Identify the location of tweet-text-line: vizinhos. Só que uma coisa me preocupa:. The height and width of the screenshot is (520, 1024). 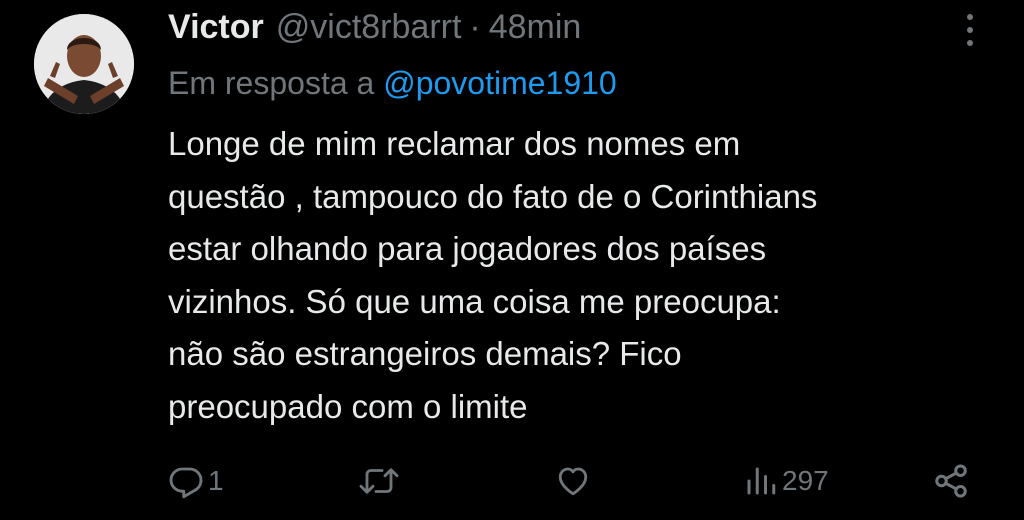
(474, 301).